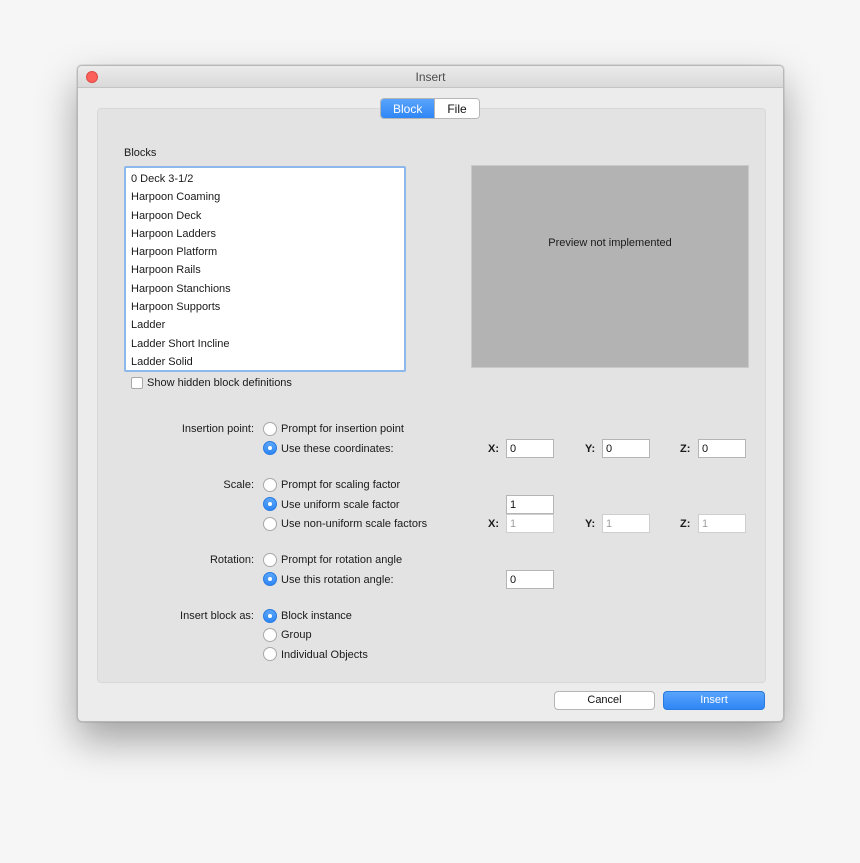 This screenshot has height=863, width=860. Describe the element at coordinates (316, 616) in the screenshot. I see `radio-block-instance-label: Block instance` at that location.